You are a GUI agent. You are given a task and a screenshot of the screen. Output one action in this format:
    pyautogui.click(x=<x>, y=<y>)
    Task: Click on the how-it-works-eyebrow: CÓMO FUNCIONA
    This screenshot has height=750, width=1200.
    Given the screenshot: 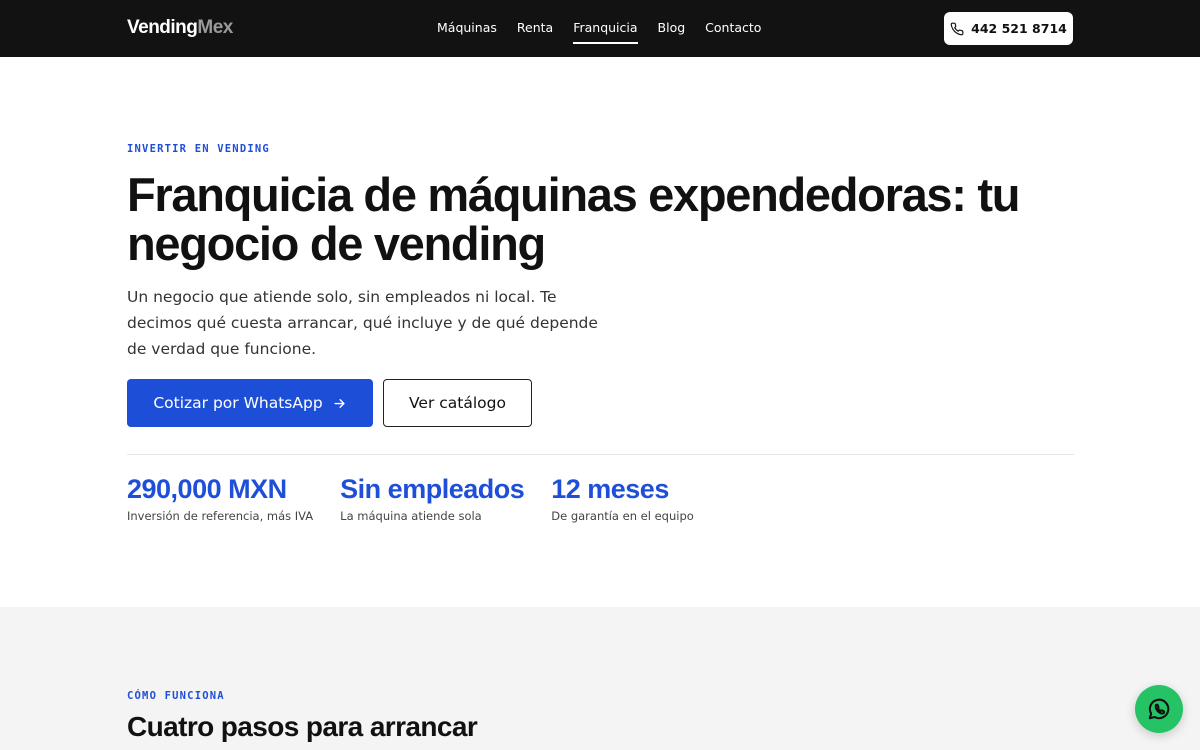 What is the action you would take?
    pyautogui.click(x=176, y=696)
    